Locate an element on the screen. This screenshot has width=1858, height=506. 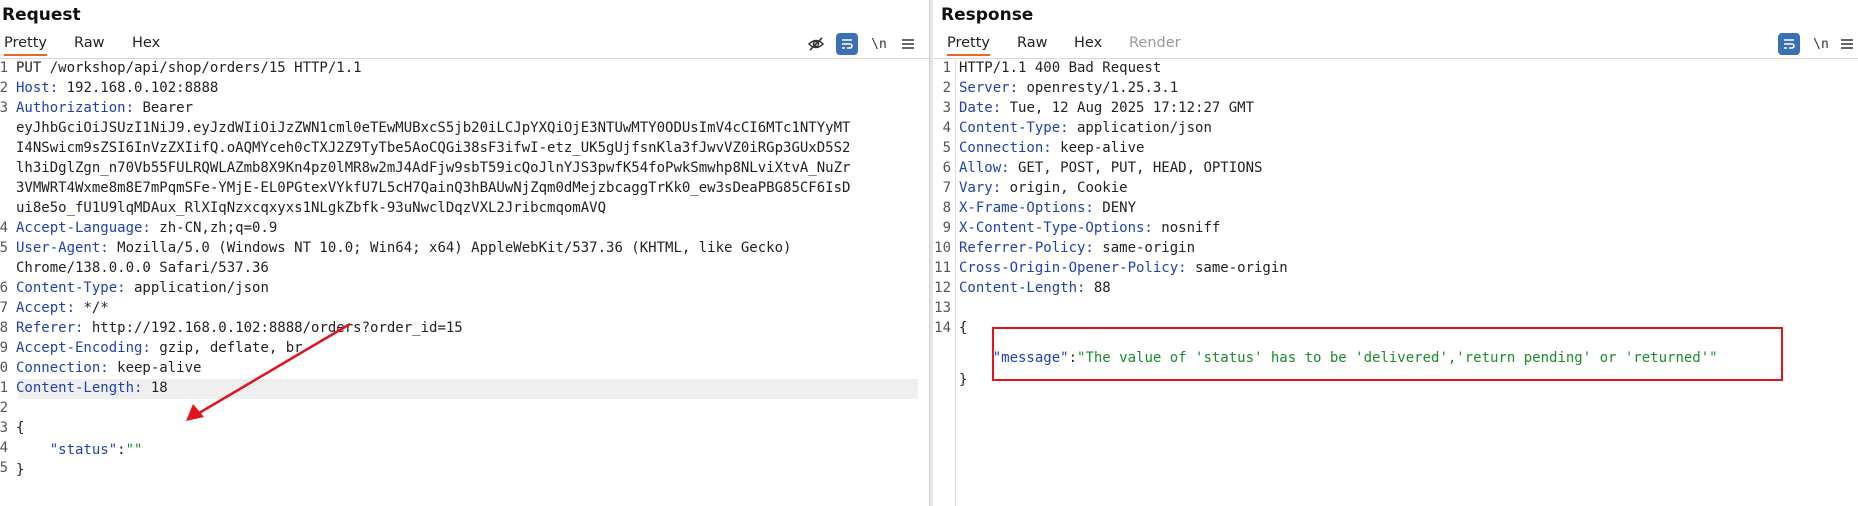
header-line: Server: openresty/1.25.3.1 is located at coordinates (1068, 88).